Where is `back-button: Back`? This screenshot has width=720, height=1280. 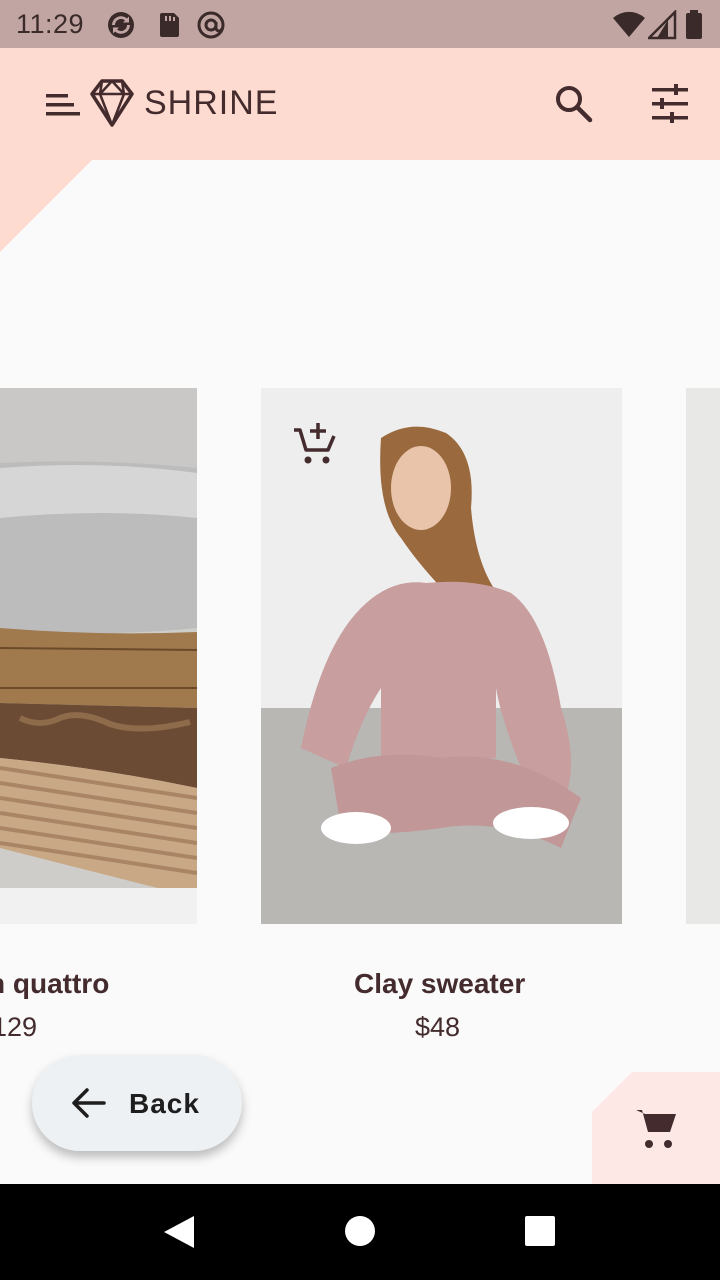 back-button: Back is located at coordinates (137, 1103).